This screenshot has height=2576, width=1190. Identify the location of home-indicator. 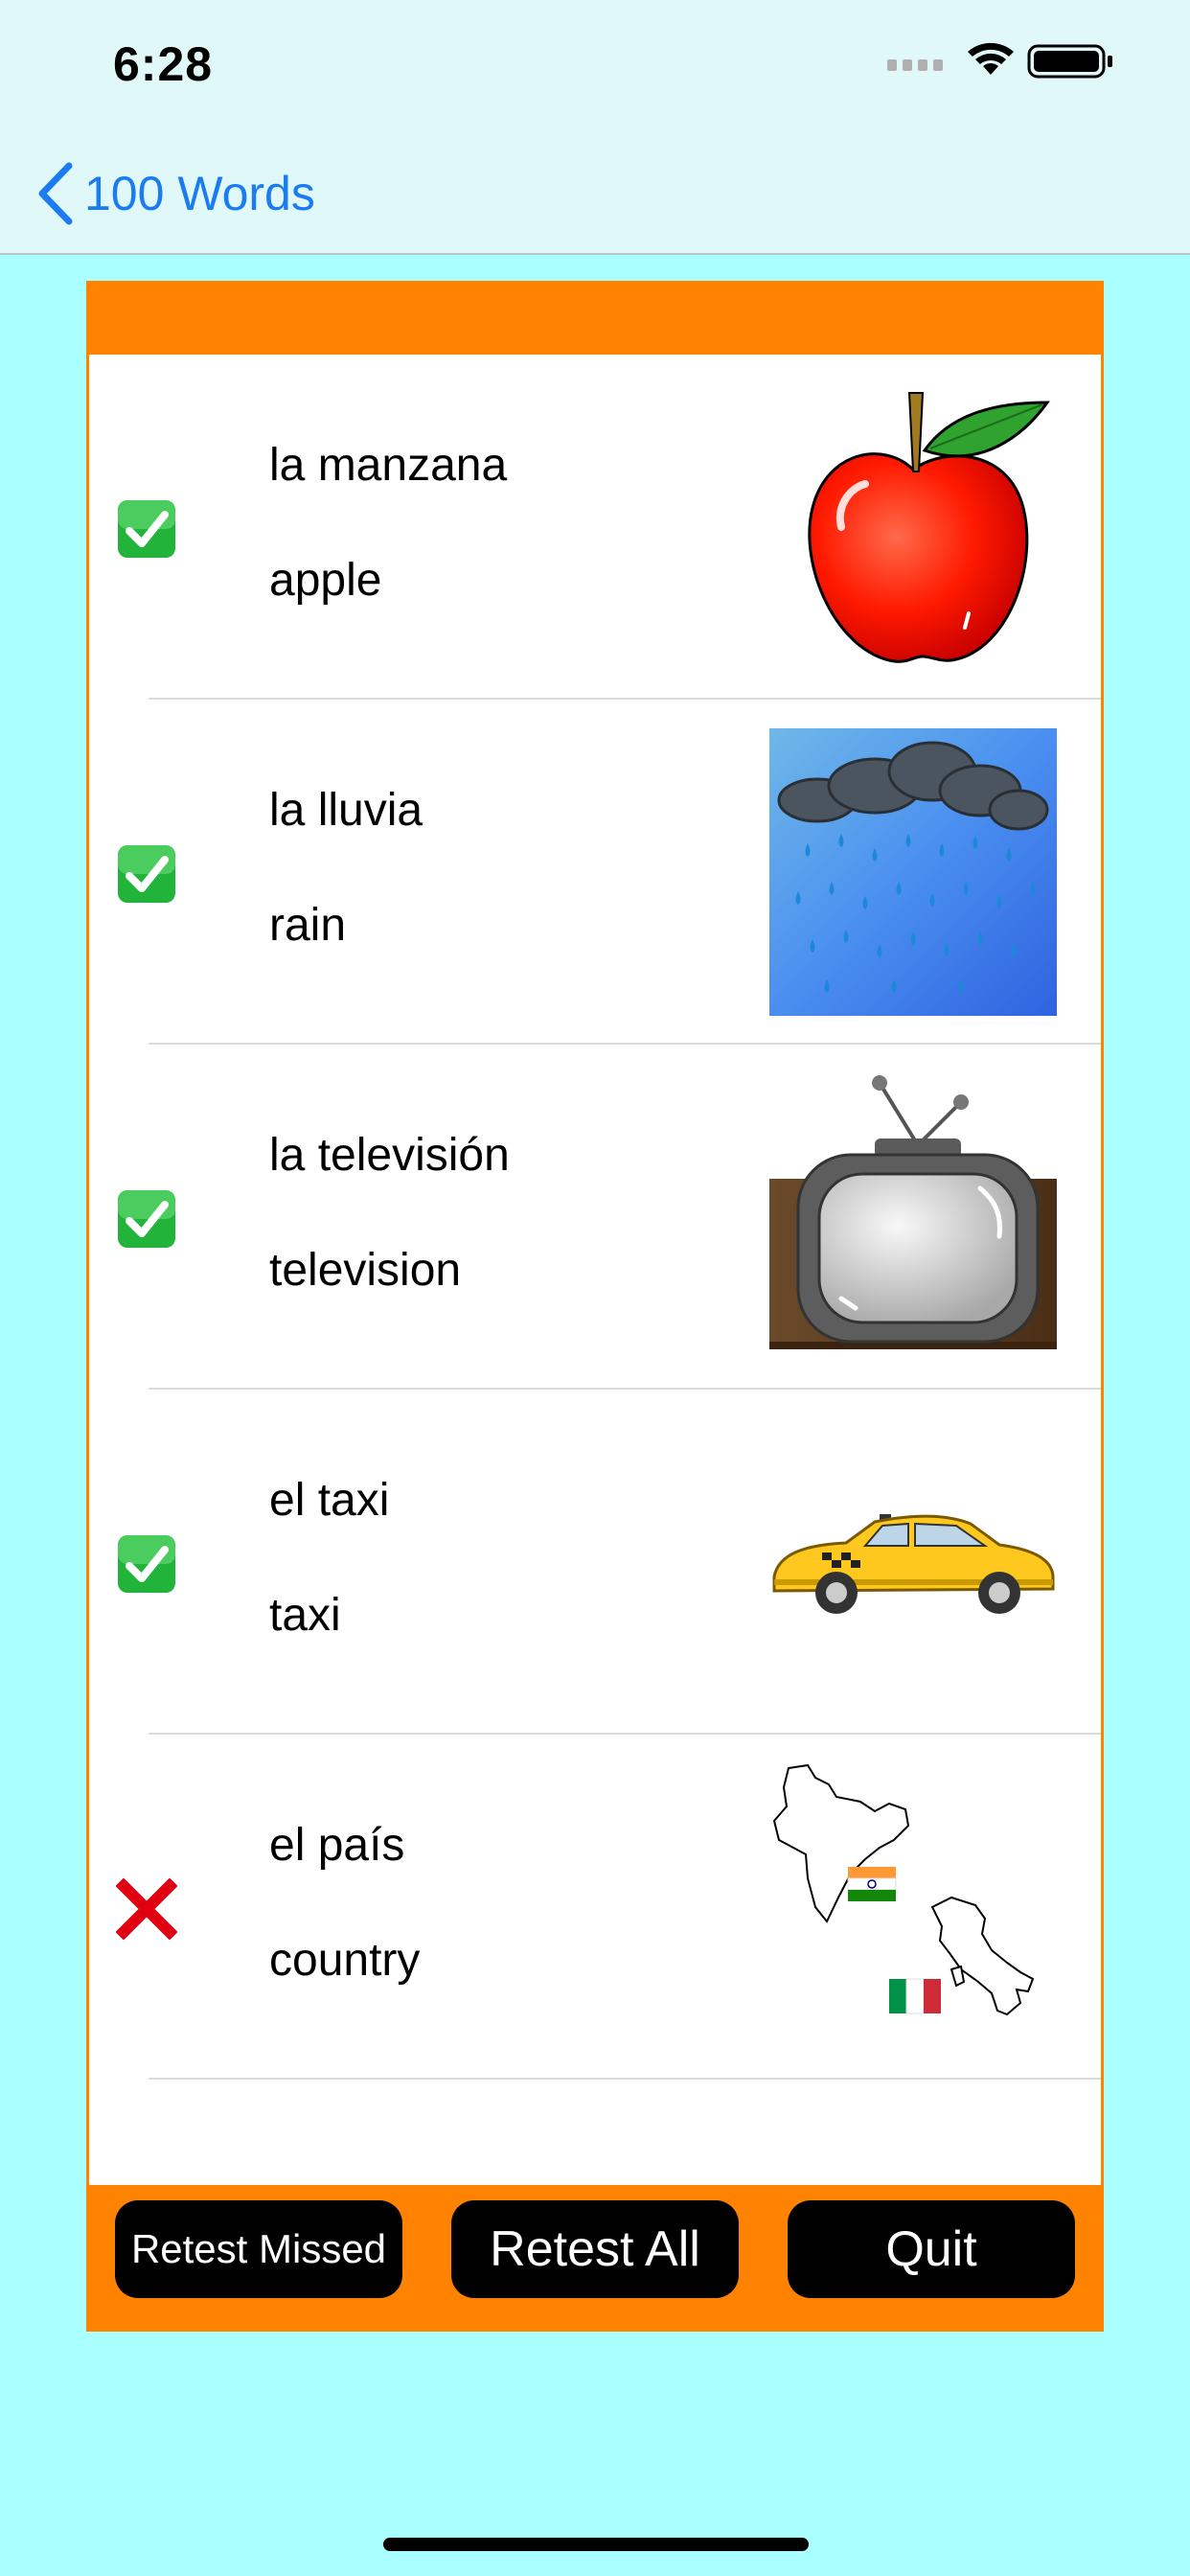
(596, 2544).